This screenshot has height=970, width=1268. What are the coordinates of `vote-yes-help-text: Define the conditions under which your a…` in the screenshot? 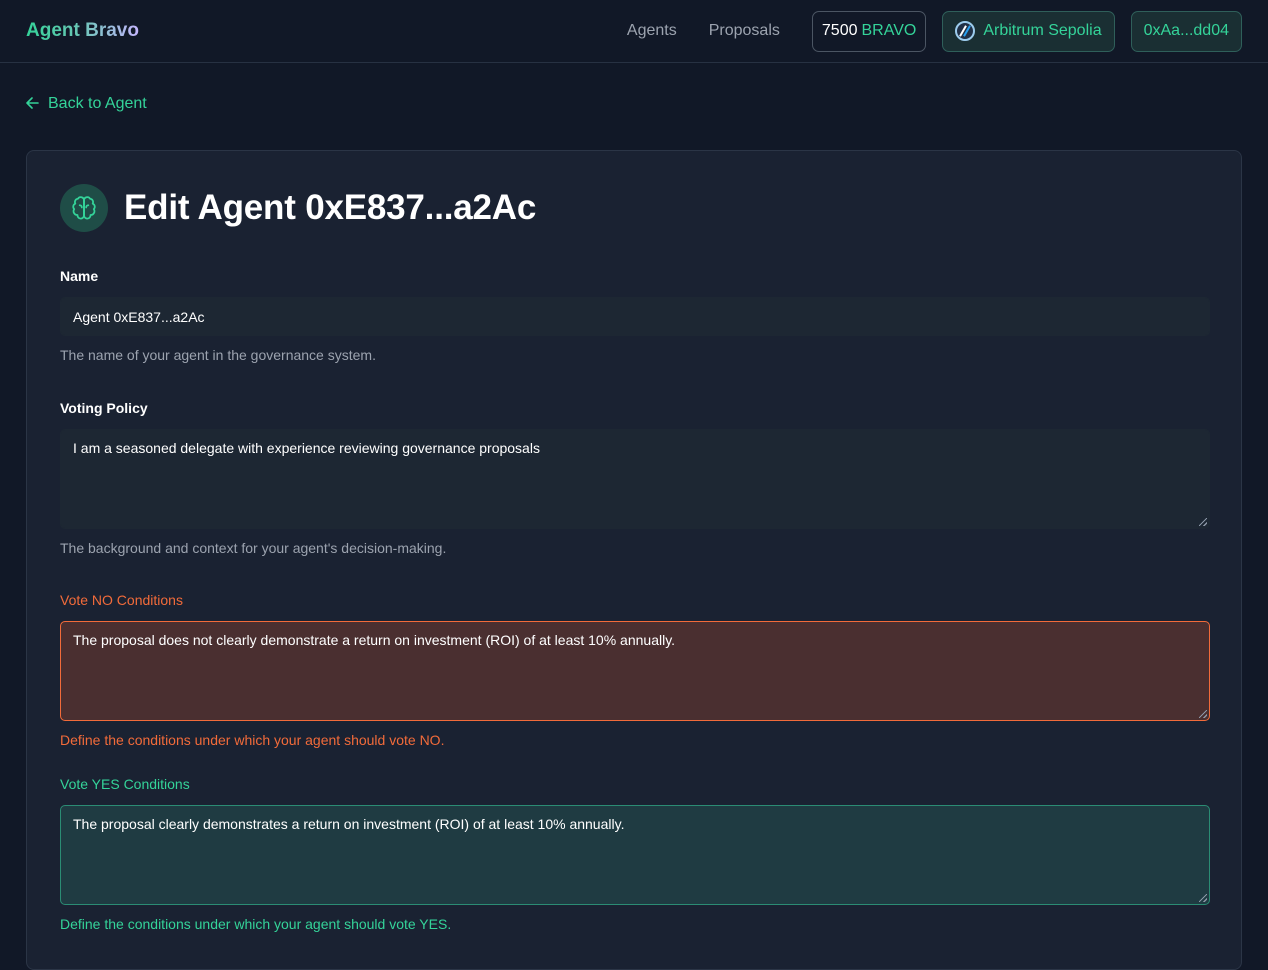 It's located at (256, 924).